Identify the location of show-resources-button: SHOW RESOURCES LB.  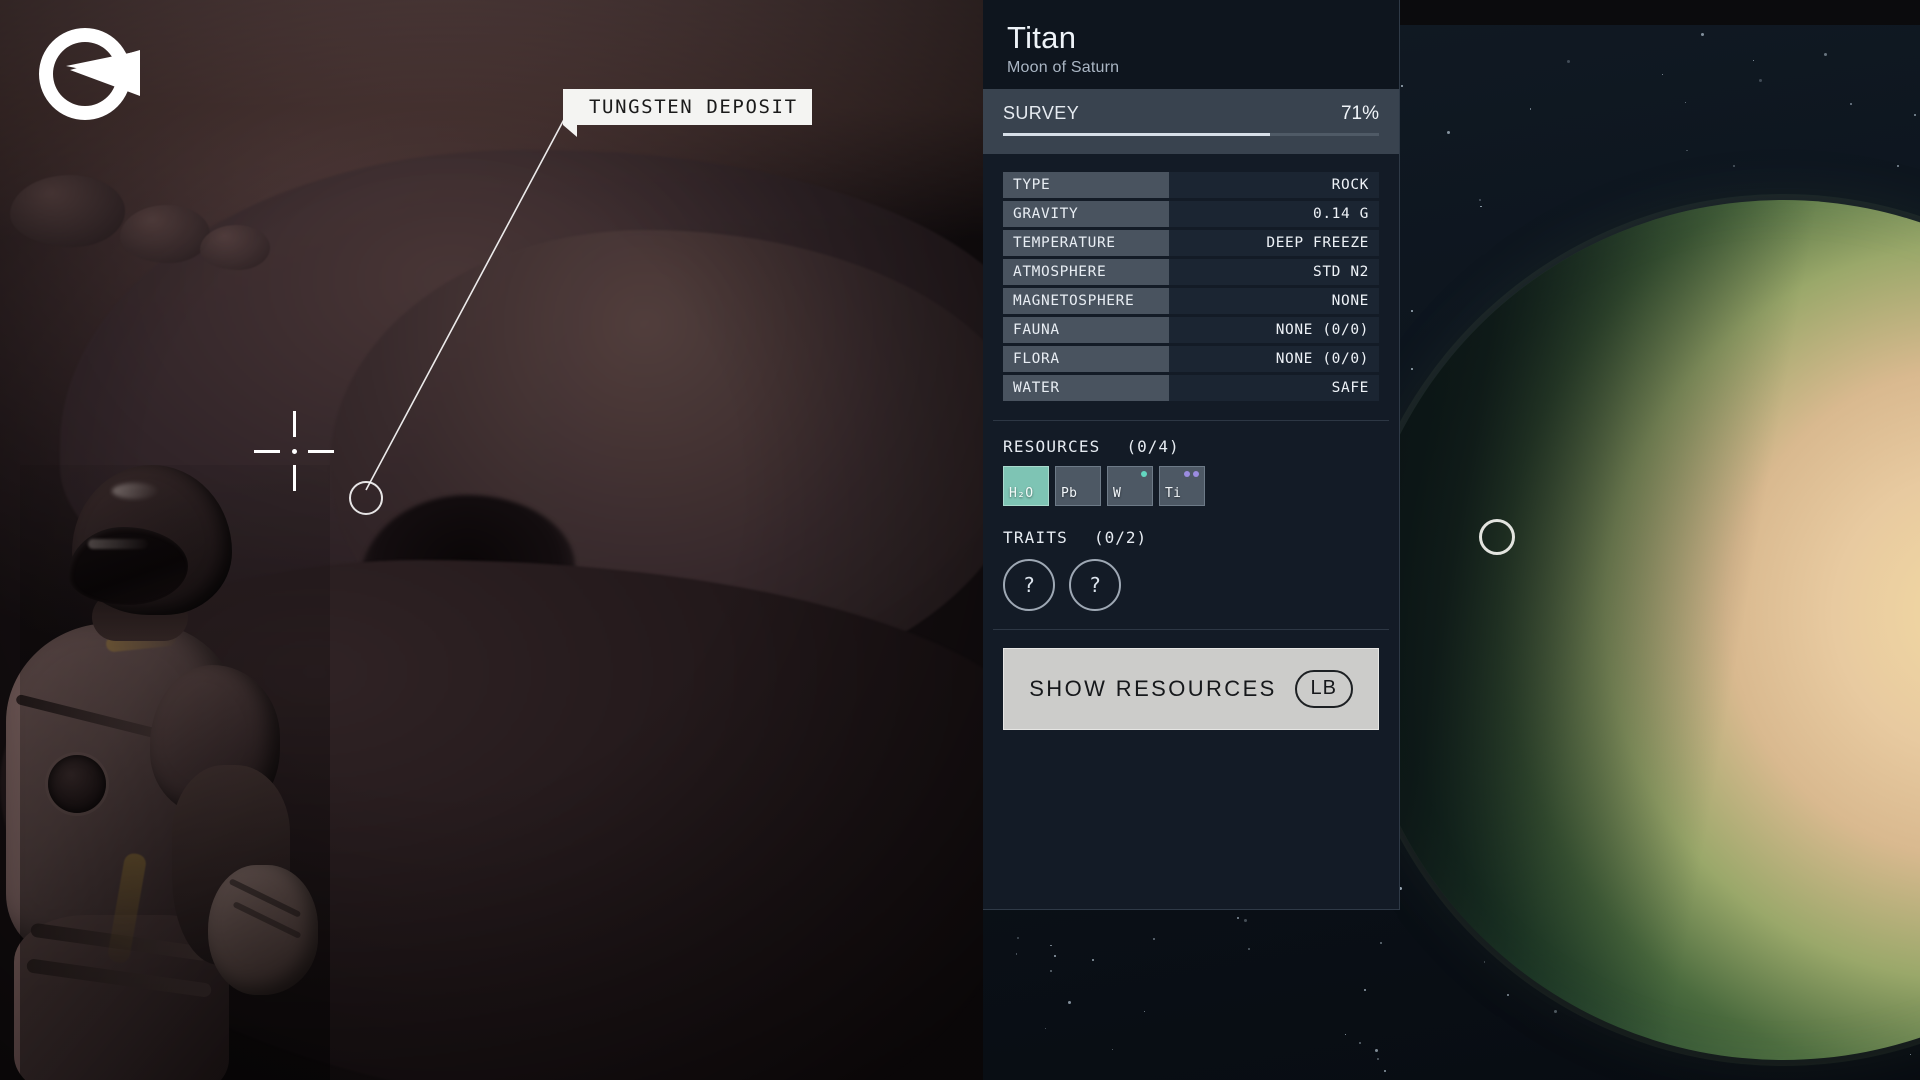
(1191, 688).